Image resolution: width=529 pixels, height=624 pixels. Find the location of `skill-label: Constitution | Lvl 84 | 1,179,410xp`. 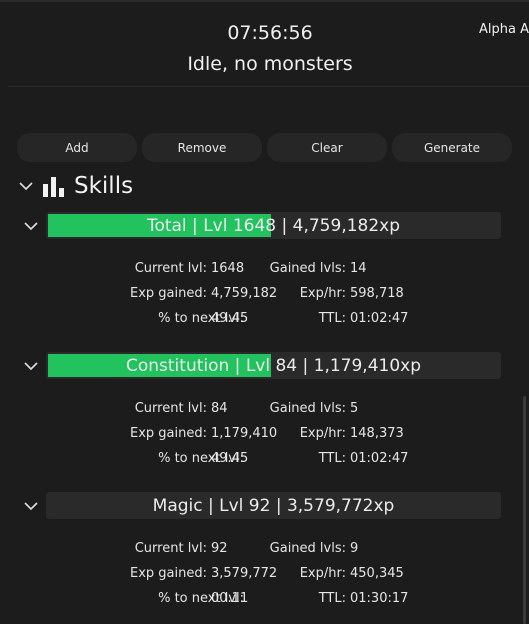

skill-label: Constitution | Lvl 84 | 1,179,410xp is located at coordinates (273, 365).